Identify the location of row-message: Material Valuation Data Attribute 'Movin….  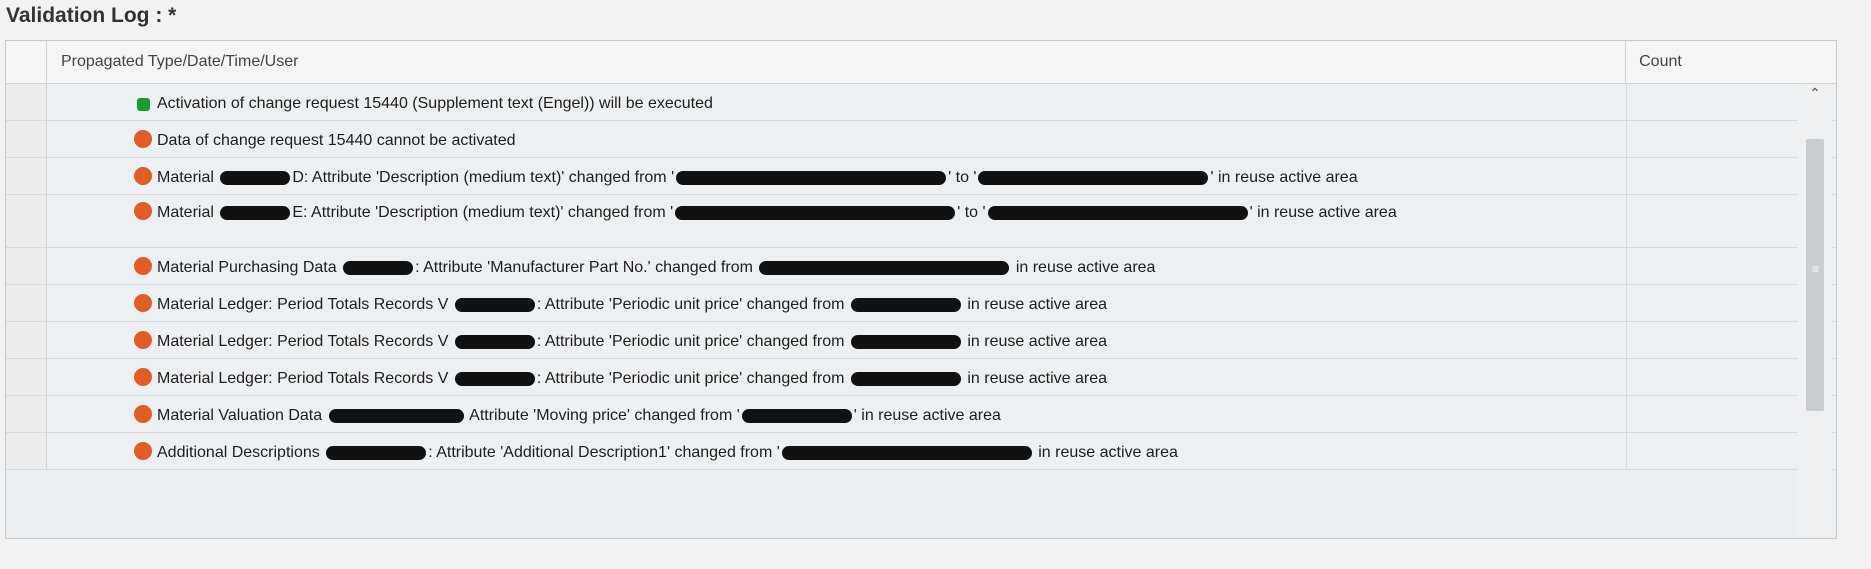
(837, 414).